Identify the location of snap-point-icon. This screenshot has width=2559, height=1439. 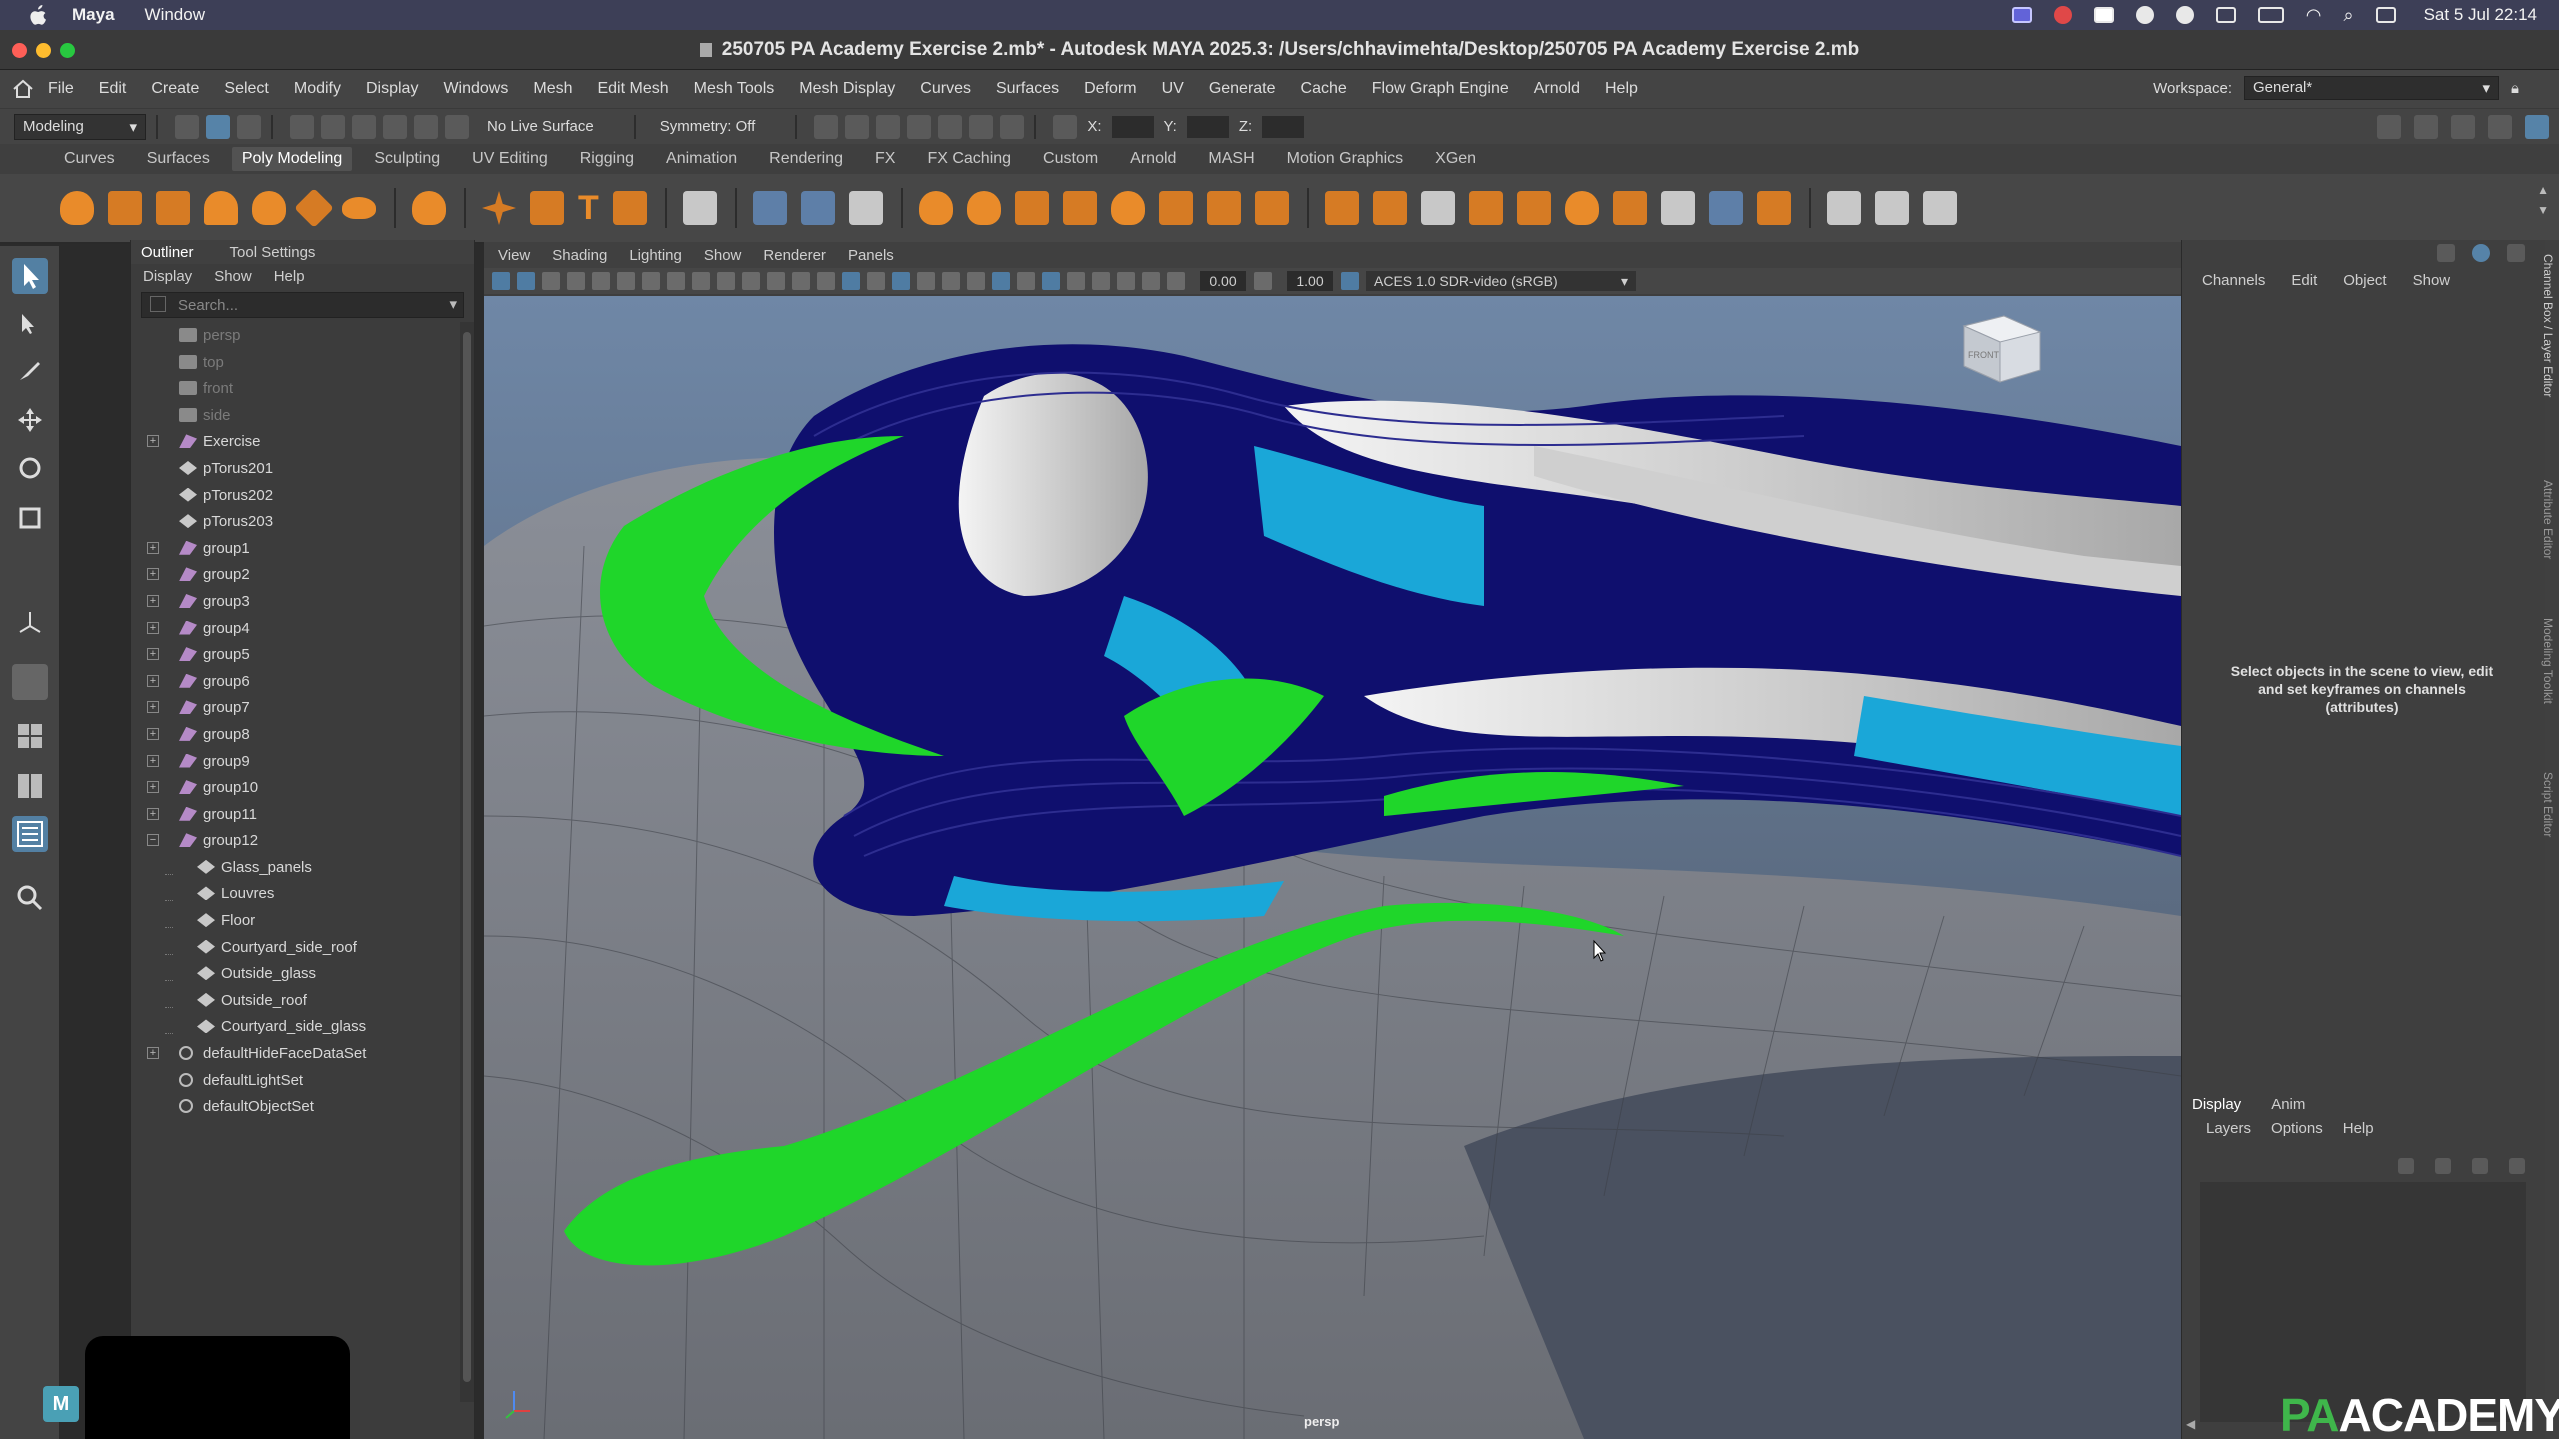
(364, 126).